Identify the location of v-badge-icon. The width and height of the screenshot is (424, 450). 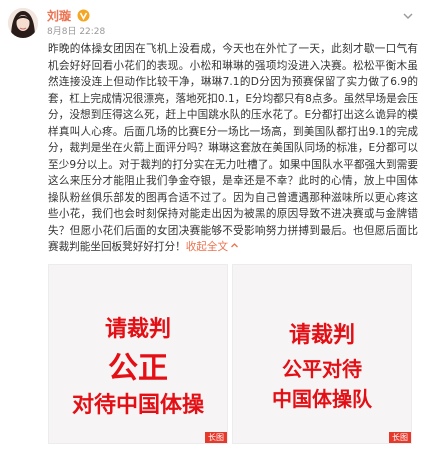
(83, 15).